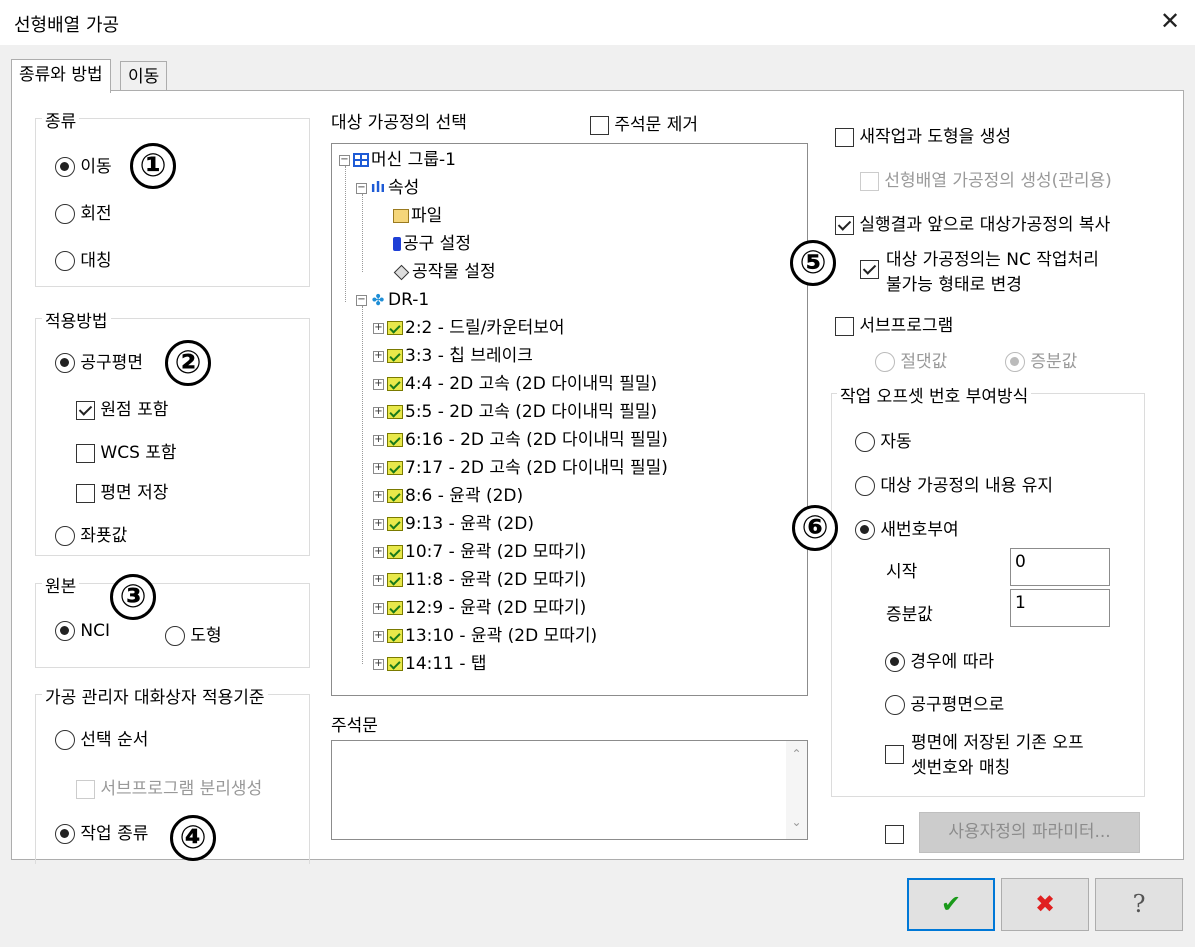 The image size is (1195, 947). What do you see at coordinates (101, 831) in the screenshot?
I see `radio-op-type: 작업 종류` at bounding box center [101, 831].